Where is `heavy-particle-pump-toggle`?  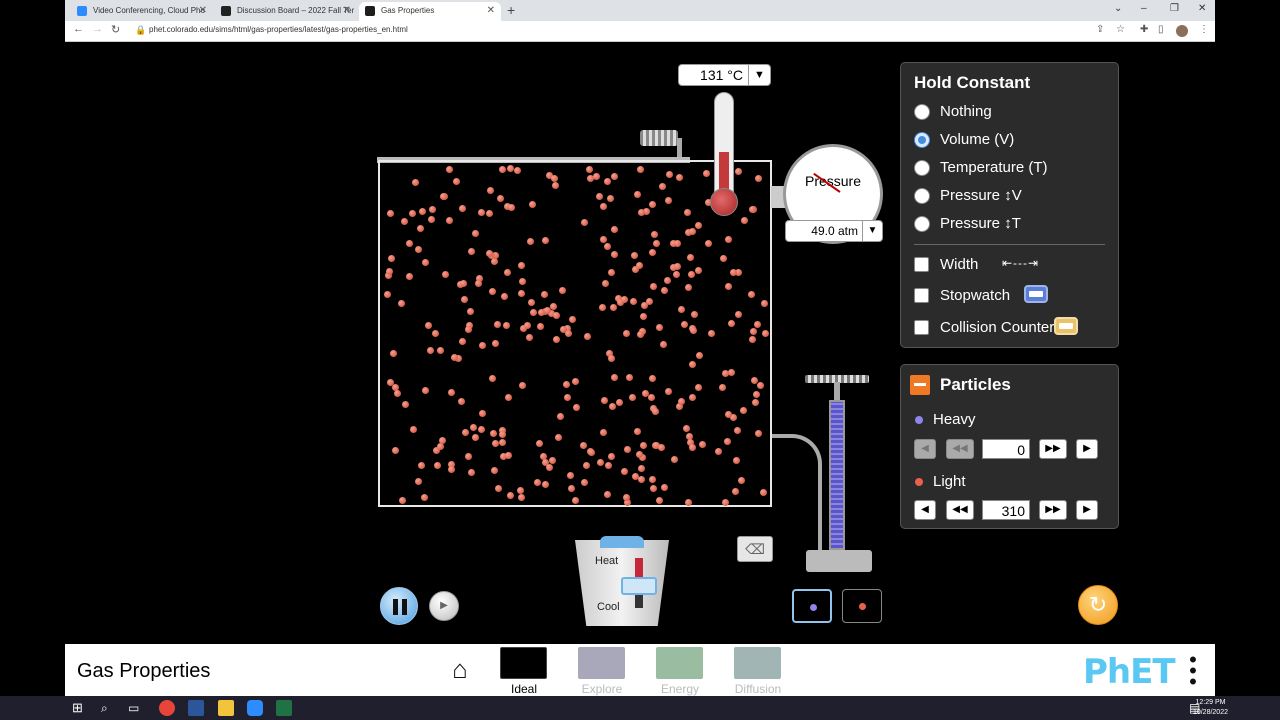 heavy-particle-pump-toggle is located at coordinates (812, 606).